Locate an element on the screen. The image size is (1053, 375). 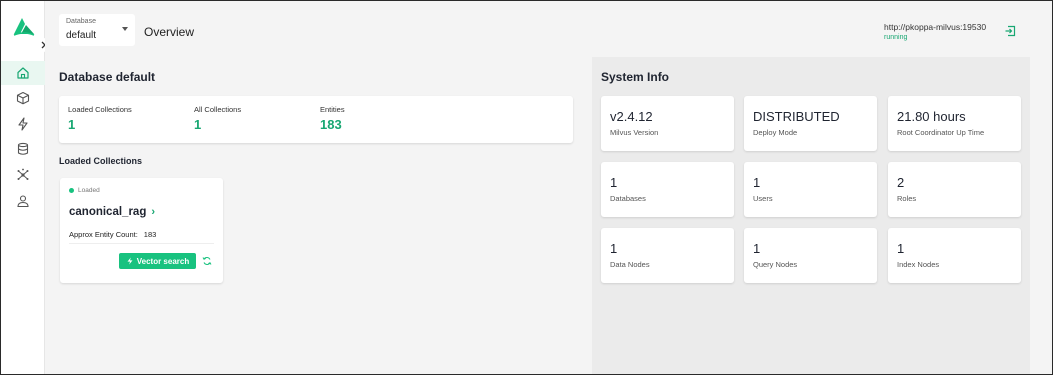
user-icon is located at coordinates (23, 201).